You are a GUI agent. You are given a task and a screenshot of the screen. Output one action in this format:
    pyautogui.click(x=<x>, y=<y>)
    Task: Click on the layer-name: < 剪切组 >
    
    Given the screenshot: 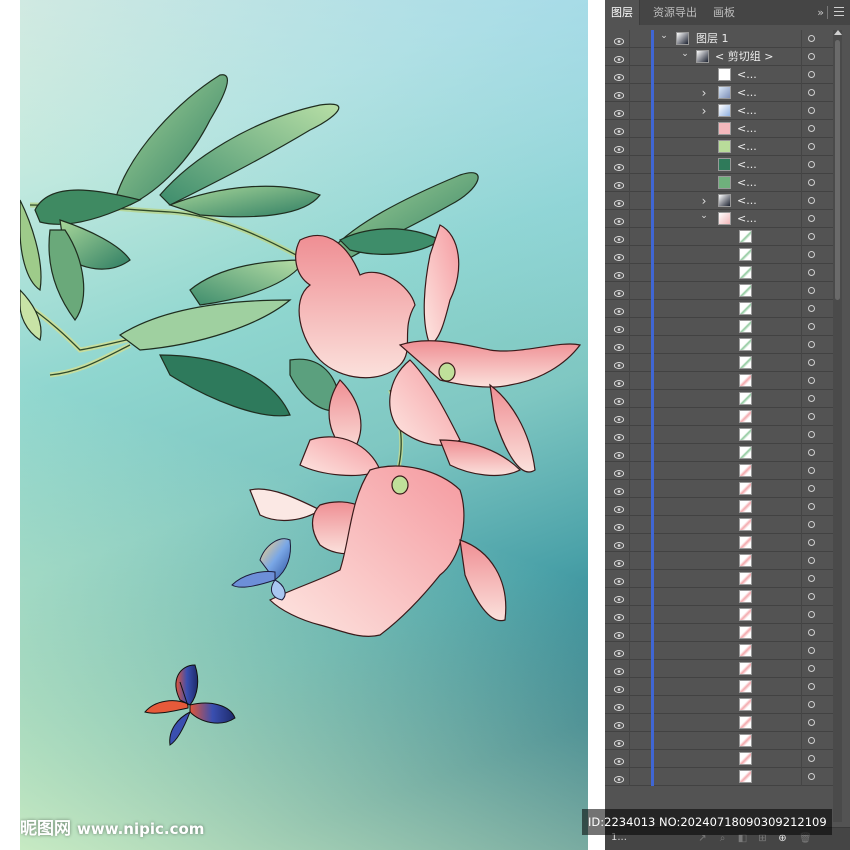 What is the action you would take?
    pyautogui.click(x=744, y=57)
    